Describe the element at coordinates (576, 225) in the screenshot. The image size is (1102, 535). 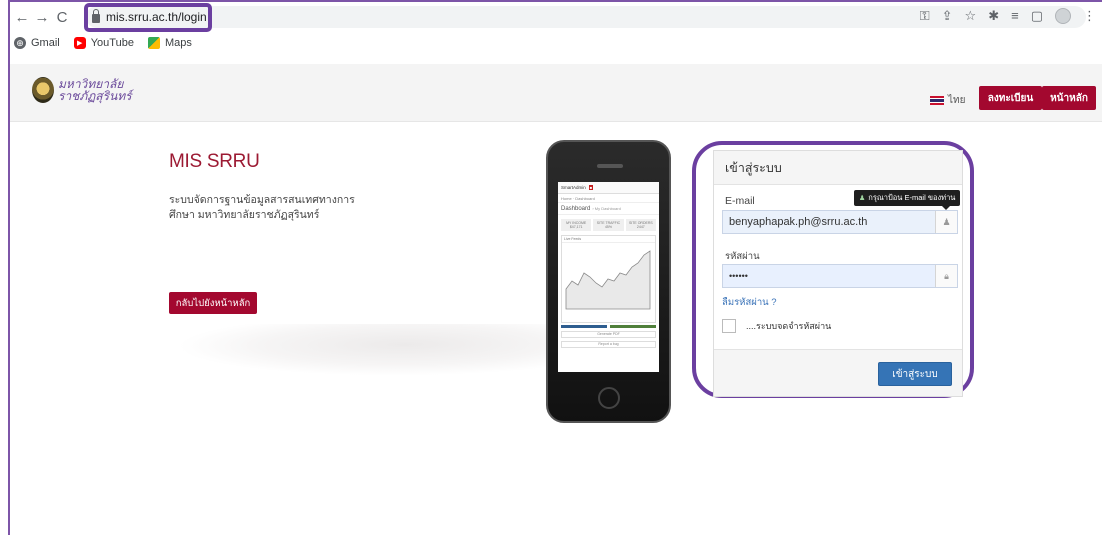
I see `mock-stat: MY INCOME $47,171` at that location.